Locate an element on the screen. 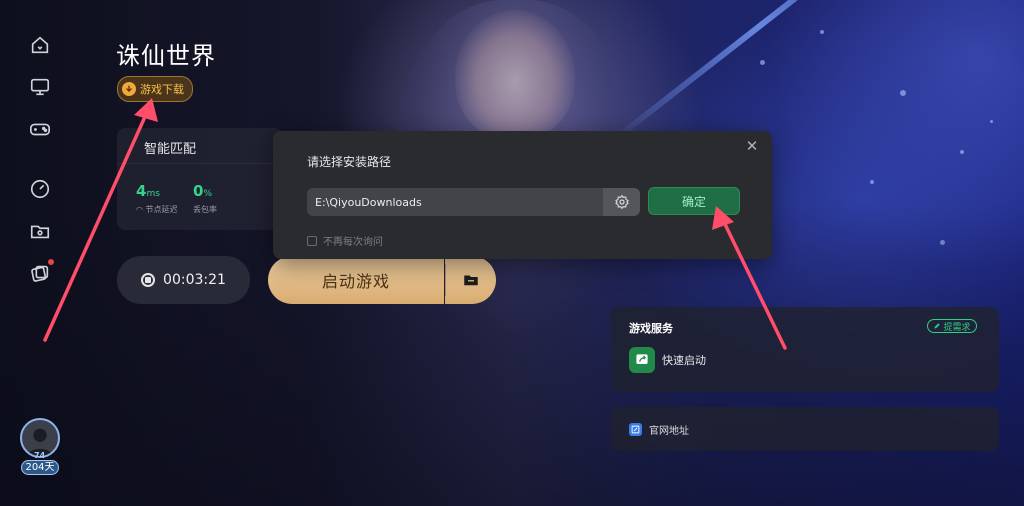  official-site-panel: 官网地址 is located at coordinates (805, 429).